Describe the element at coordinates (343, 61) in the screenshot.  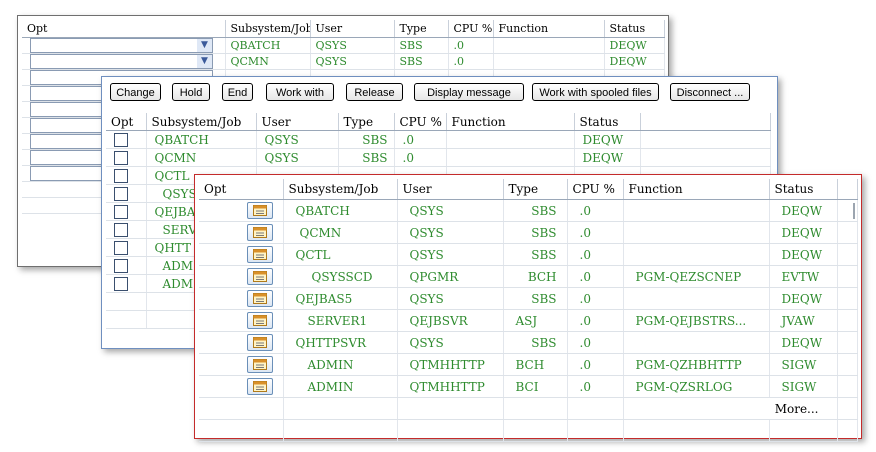
I see `table-row: ▼ QCMN QSYS SBS .0 DEQW` at that location.